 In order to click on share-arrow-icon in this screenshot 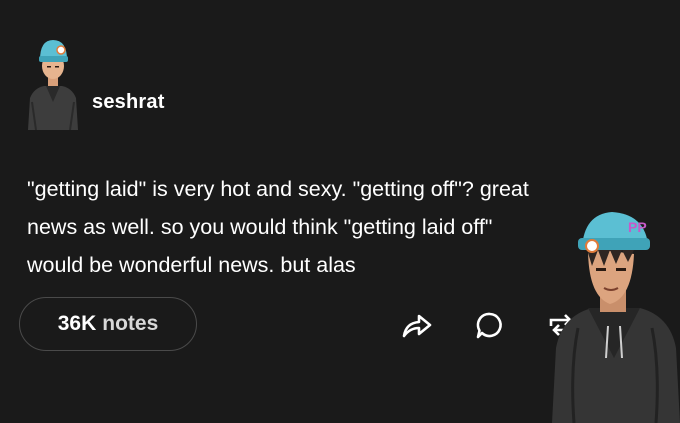, I will do `click(417, 325)`.